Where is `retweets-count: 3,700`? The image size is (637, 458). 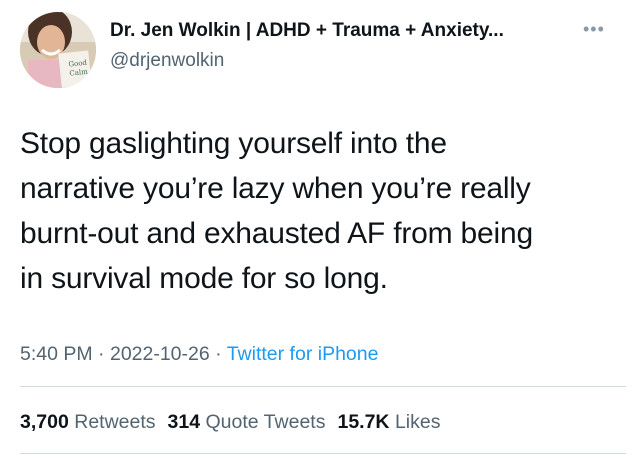
retweets-count: 3,700 is located at coordinates (44, 422).